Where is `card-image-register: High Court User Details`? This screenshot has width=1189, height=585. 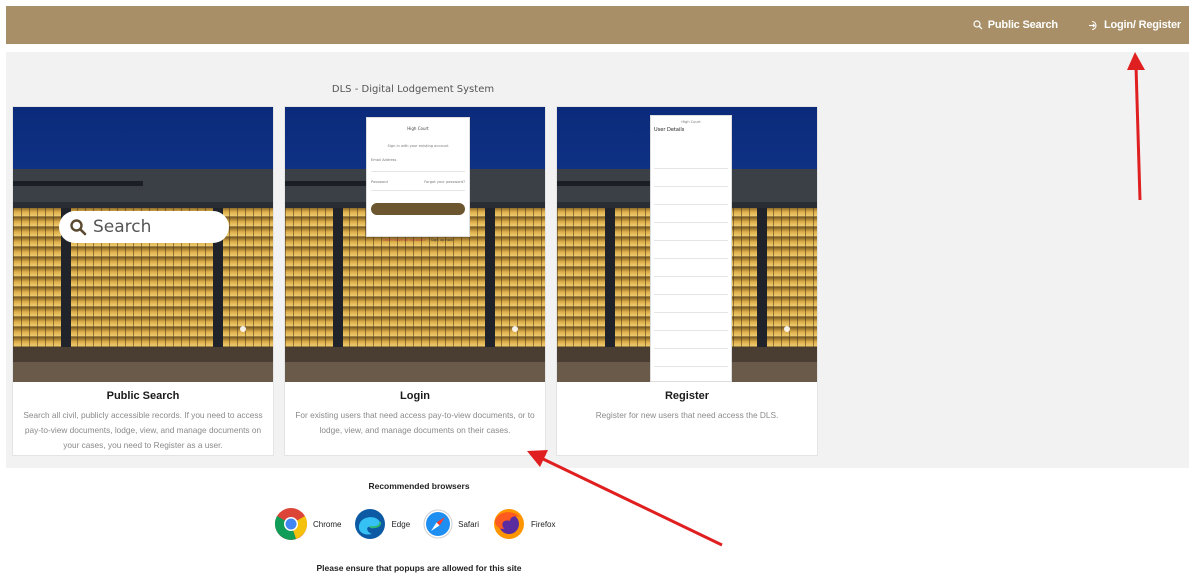
card-image-register: High Court User Details is located at coordinates (687, 244).